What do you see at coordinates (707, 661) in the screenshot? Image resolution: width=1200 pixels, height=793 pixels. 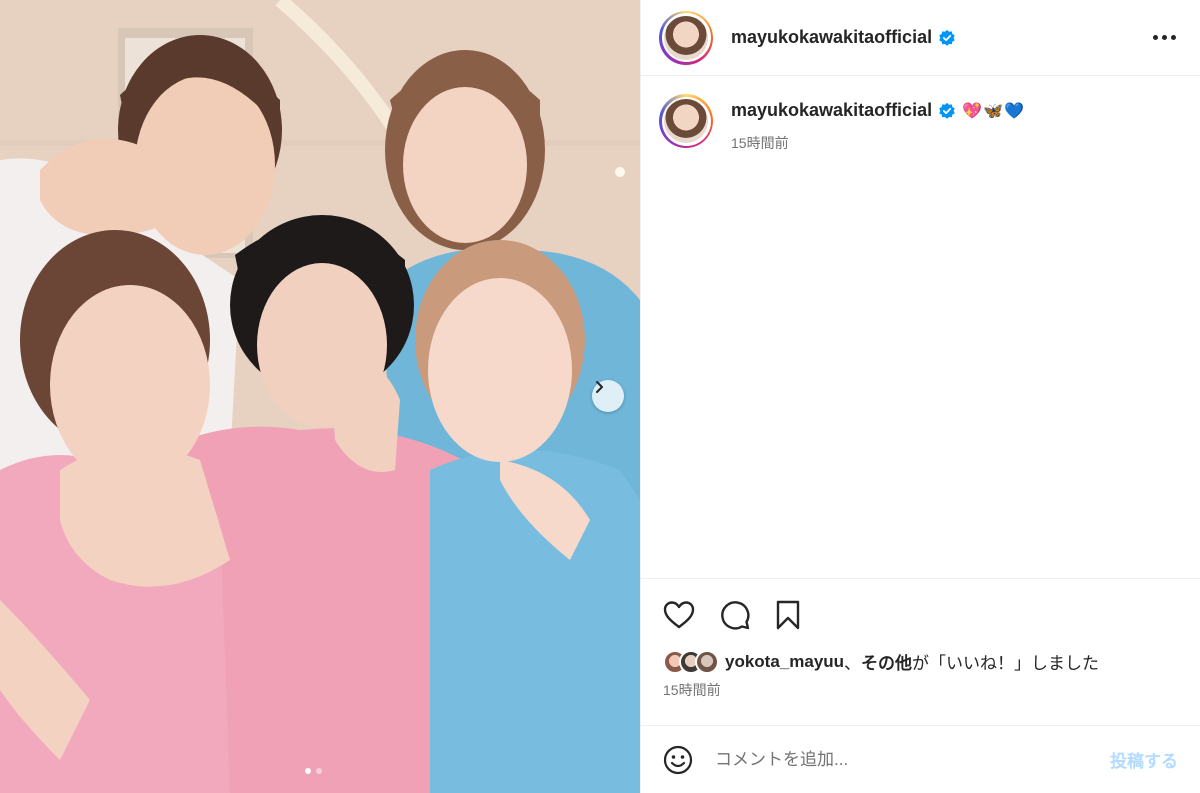 I see `liker-avatar` at bounding box center [707, 661].